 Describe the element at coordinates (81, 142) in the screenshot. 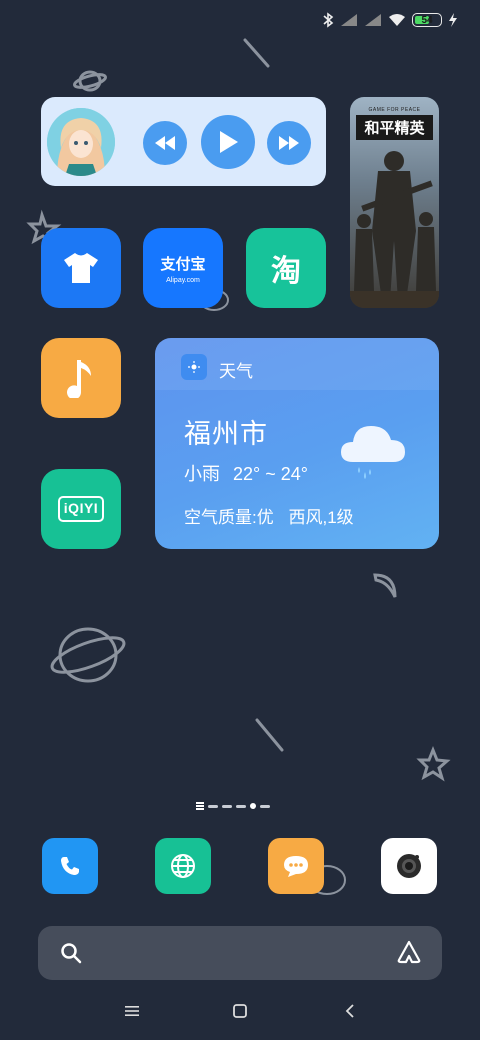

I see `album-art` at that location.